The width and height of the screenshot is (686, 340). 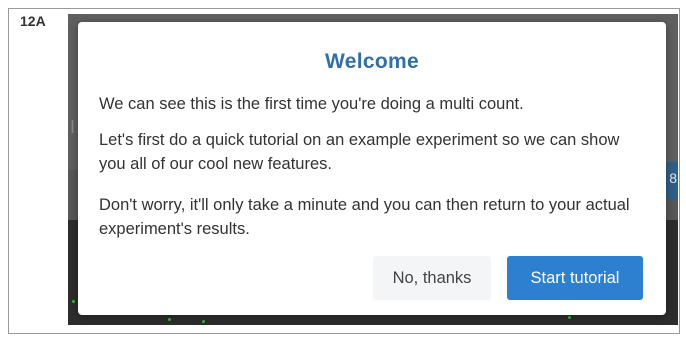 What do you see at coordinates (73, 127) in the screenshot?
I see `background-partial-text: I` at bounding box center [73, 127].